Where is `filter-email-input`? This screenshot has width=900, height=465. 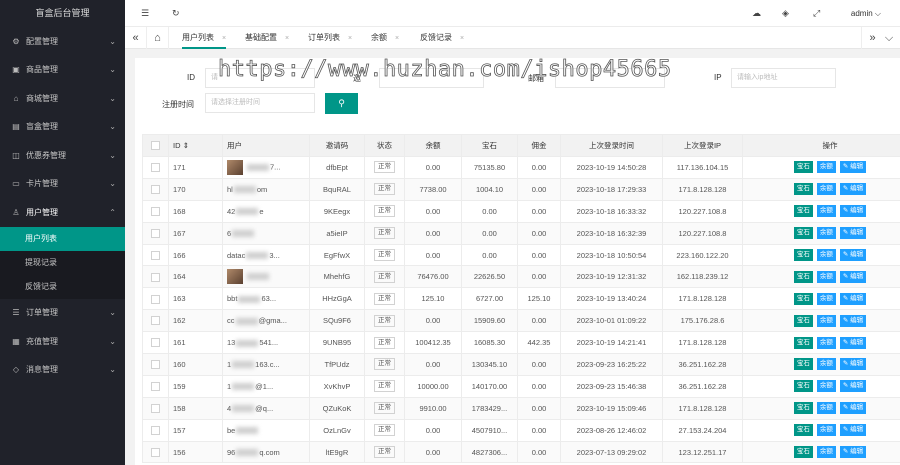
filter-email-input is located at coordinates (610, 78).